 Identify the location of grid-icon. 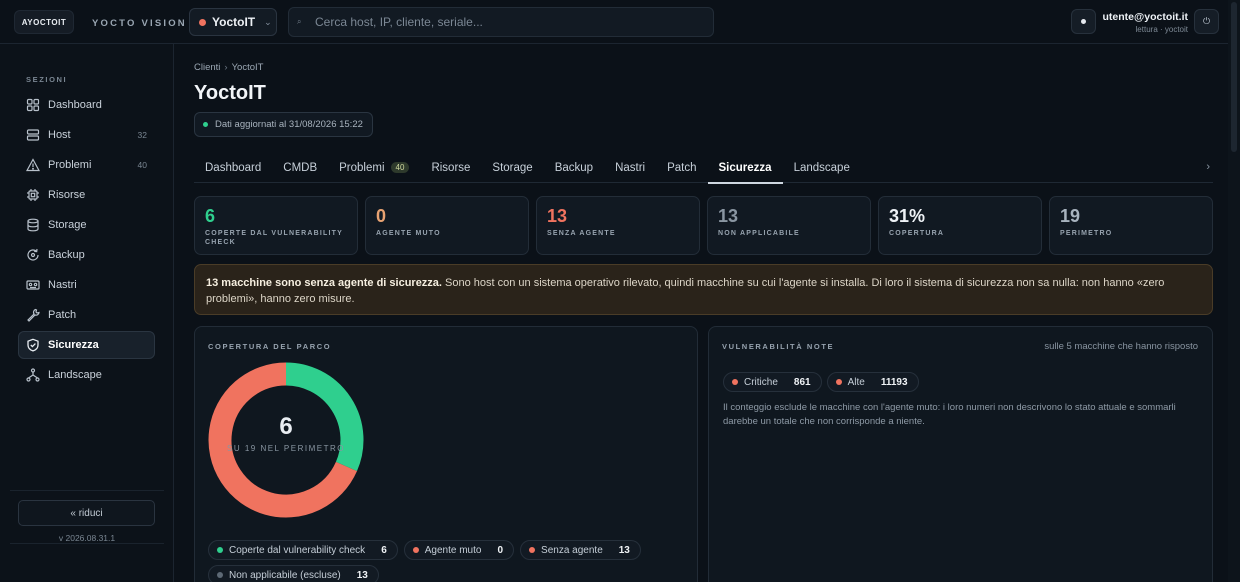
(33, 105).